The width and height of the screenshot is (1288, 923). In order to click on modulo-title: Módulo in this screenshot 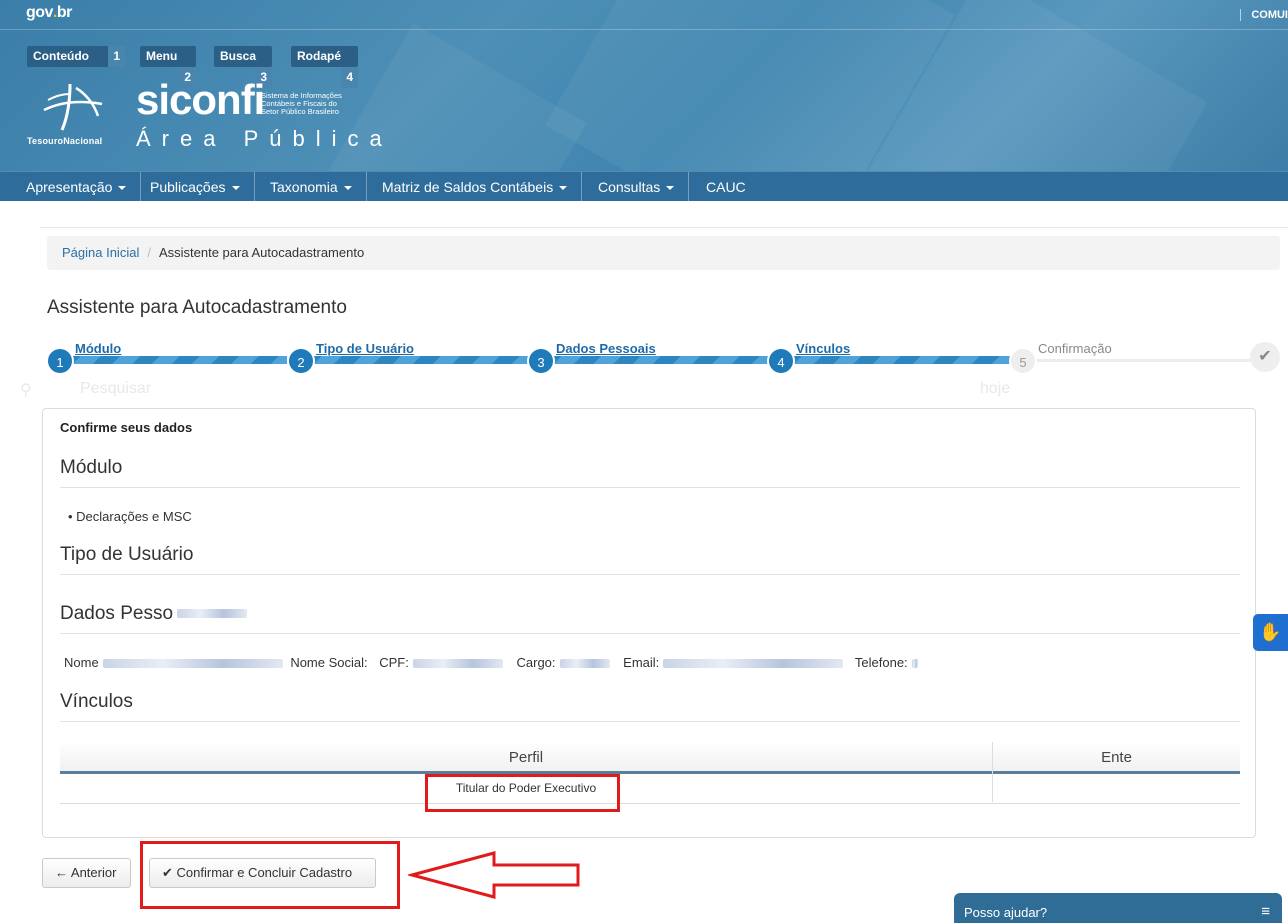, I will do `click(91, 467)`.